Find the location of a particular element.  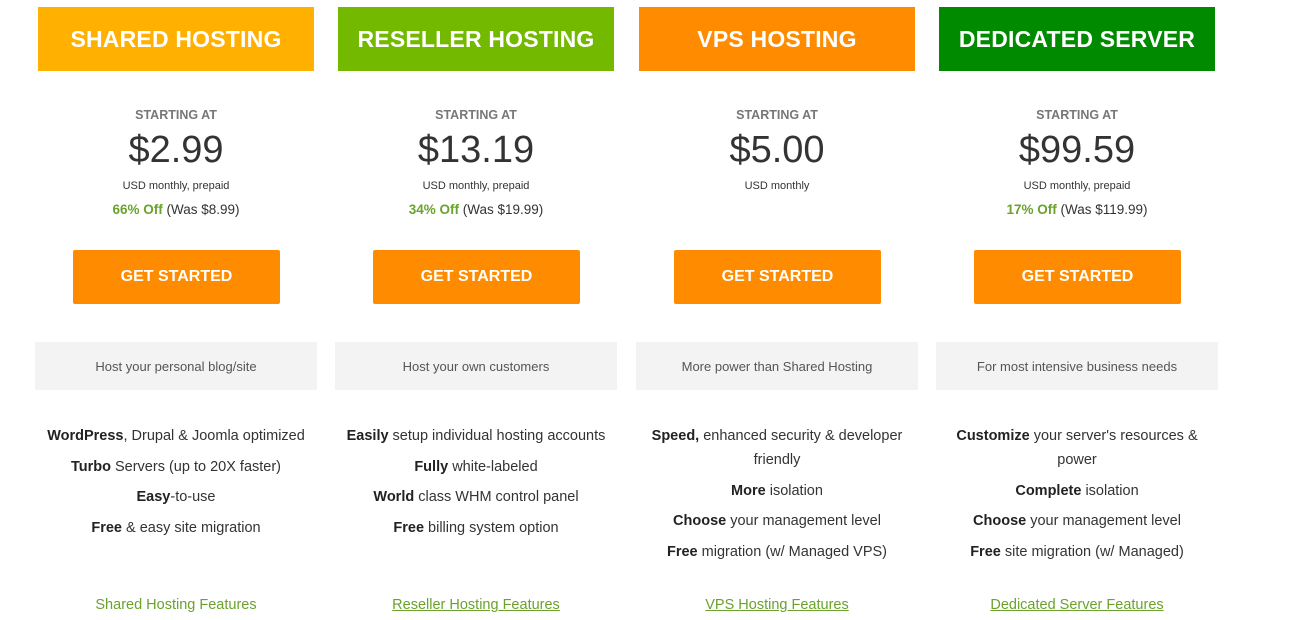

plan-price: $13.19 is located at coordinates (476, 150).